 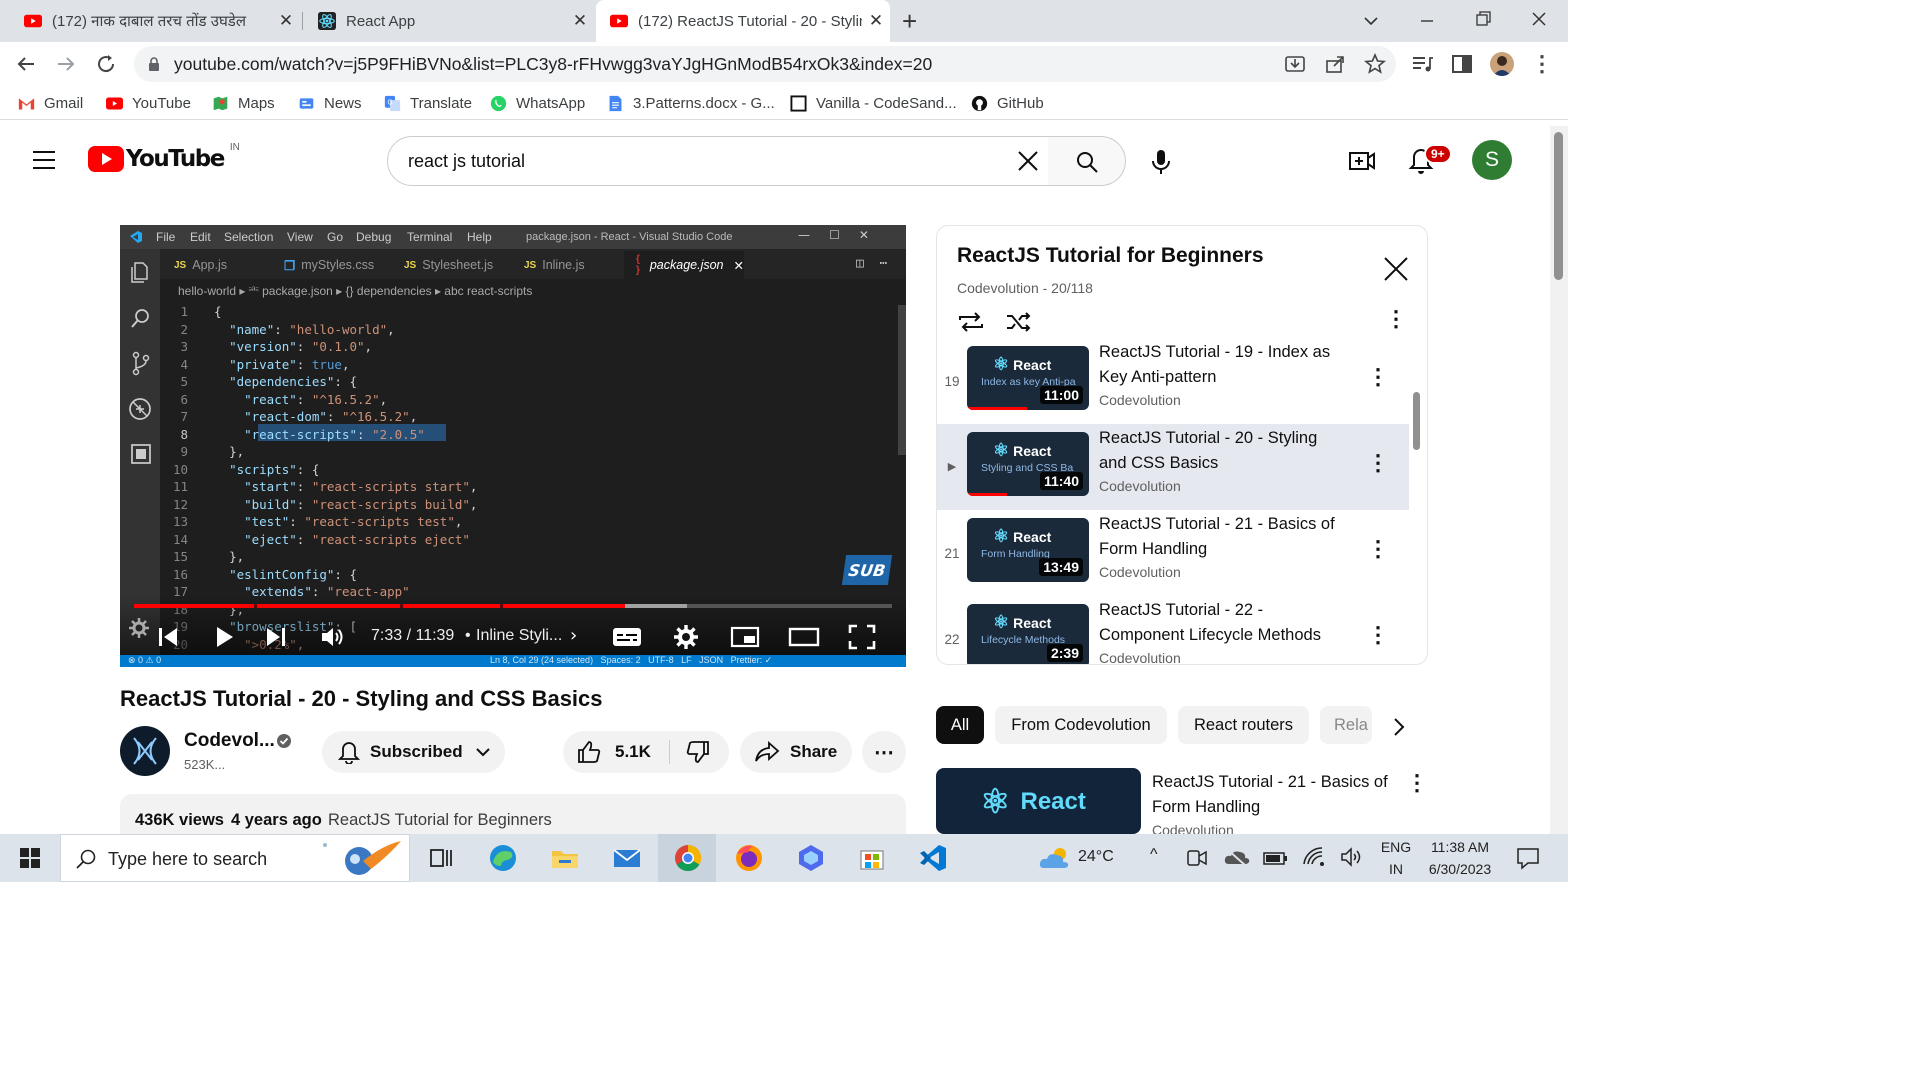 I want to click on minimize-icon, so click(x=1427, y=21).